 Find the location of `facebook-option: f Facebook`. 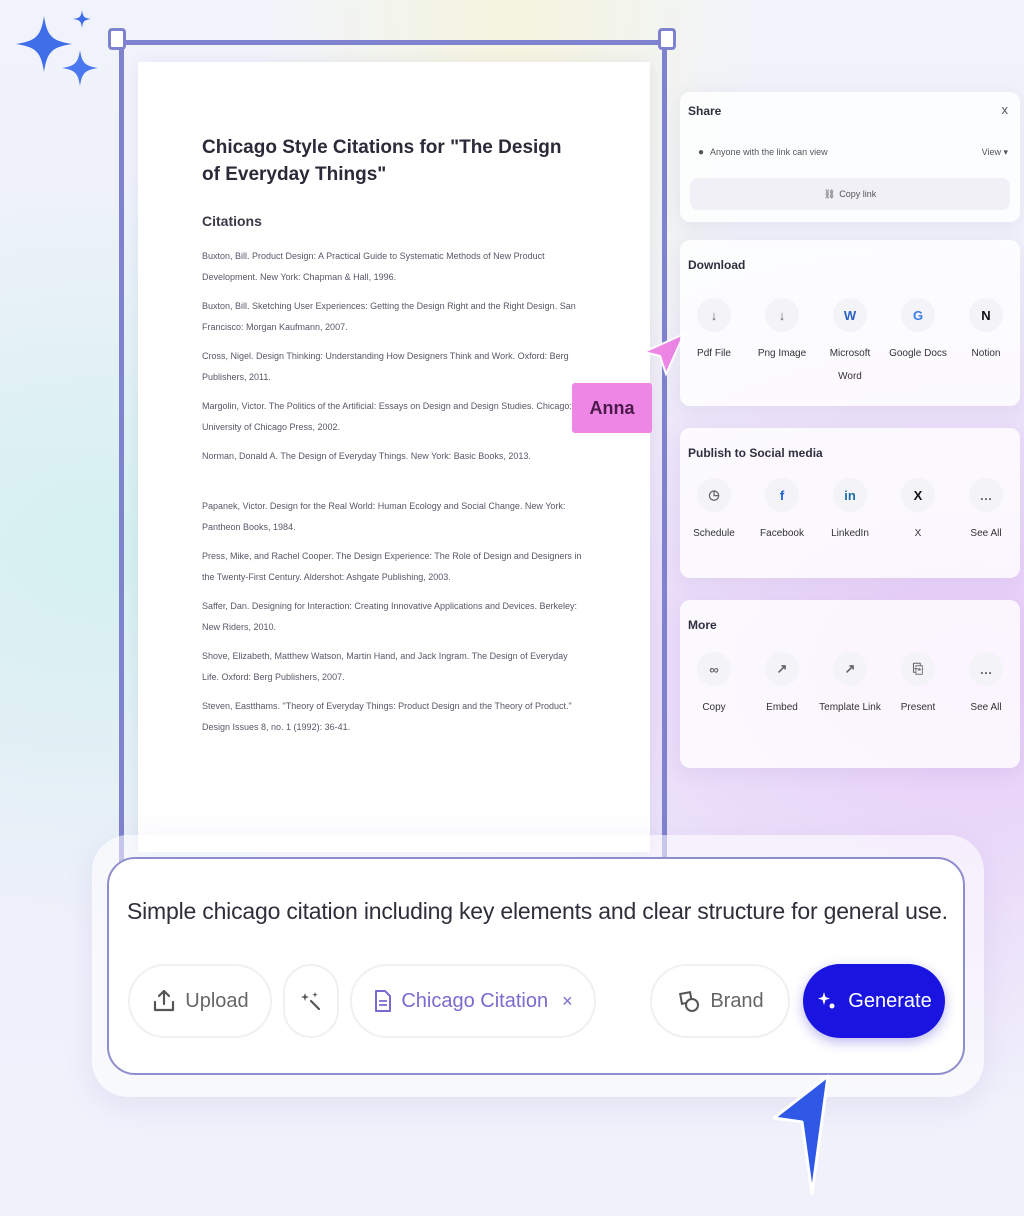

facebook-option: f Facebook is located at coordinates (782, 511).